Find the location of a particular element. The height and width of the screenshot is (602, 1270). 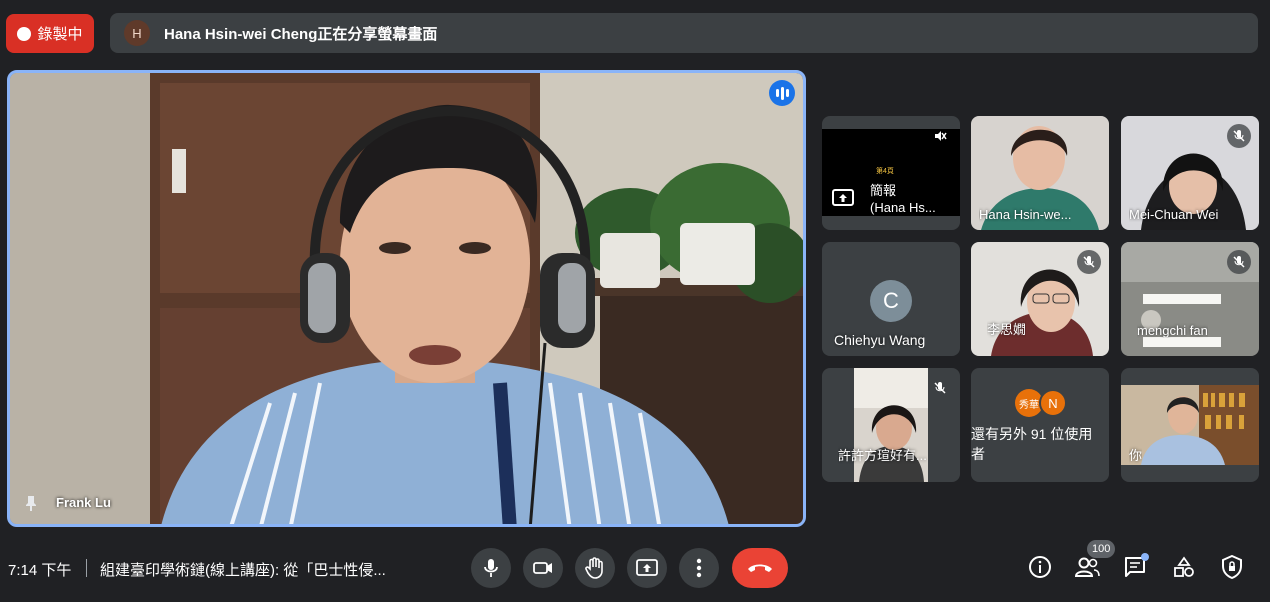

clock: 7:14 下午 is located at coordinates (40, 570).